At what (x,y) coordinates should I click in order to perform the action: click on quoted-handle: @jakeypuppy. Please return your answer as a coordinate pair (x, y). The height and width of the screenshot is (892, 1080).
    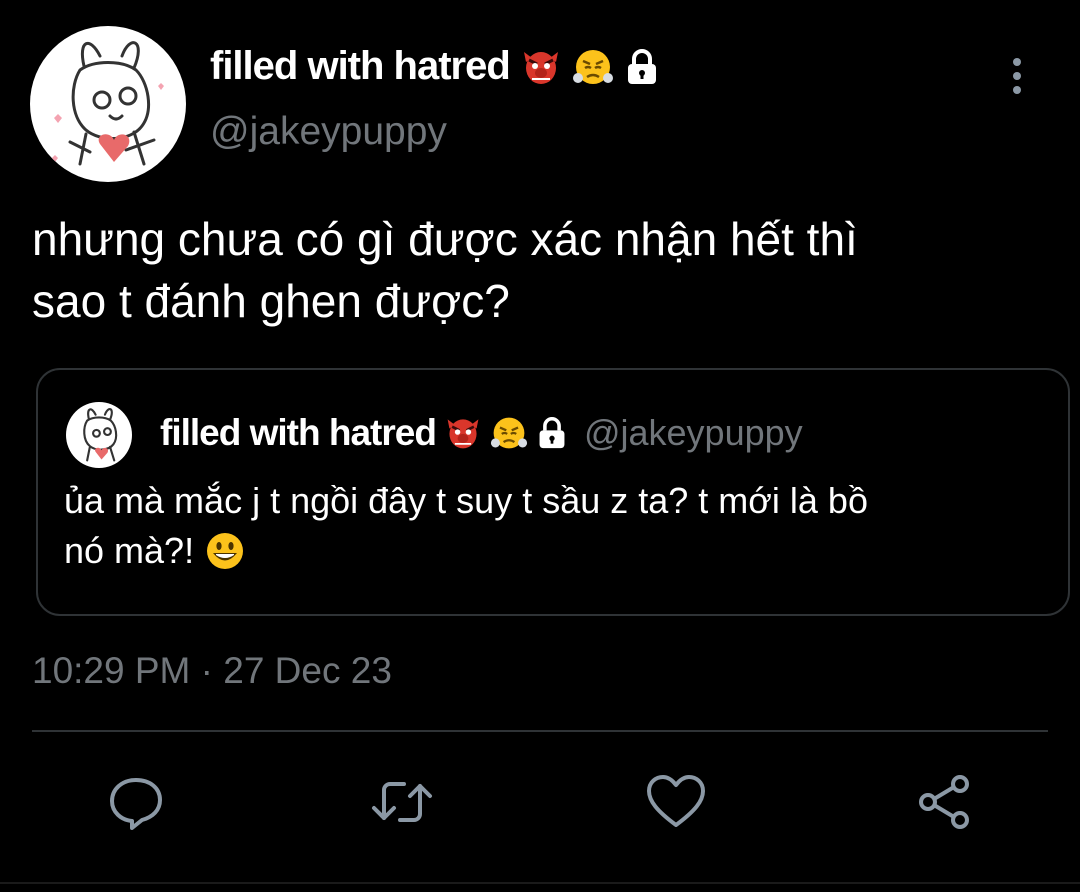
    Looking at the image, I should click on (693, 432).